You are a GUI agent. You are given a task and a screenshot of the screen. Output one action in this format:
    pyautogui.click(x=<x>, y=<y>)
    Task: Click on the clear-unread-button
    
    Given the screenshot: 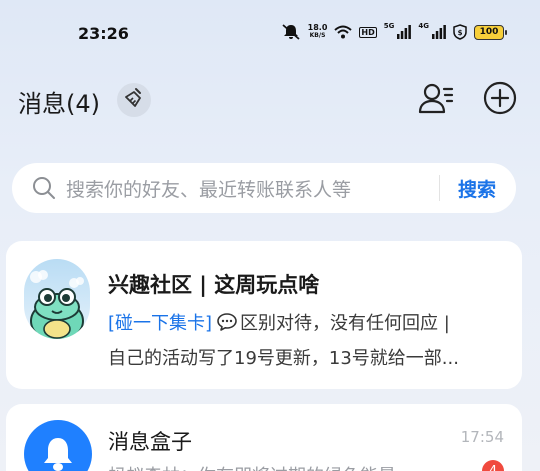 What is the action you would take?
    pyautogui.click(x=134, y=100)
    